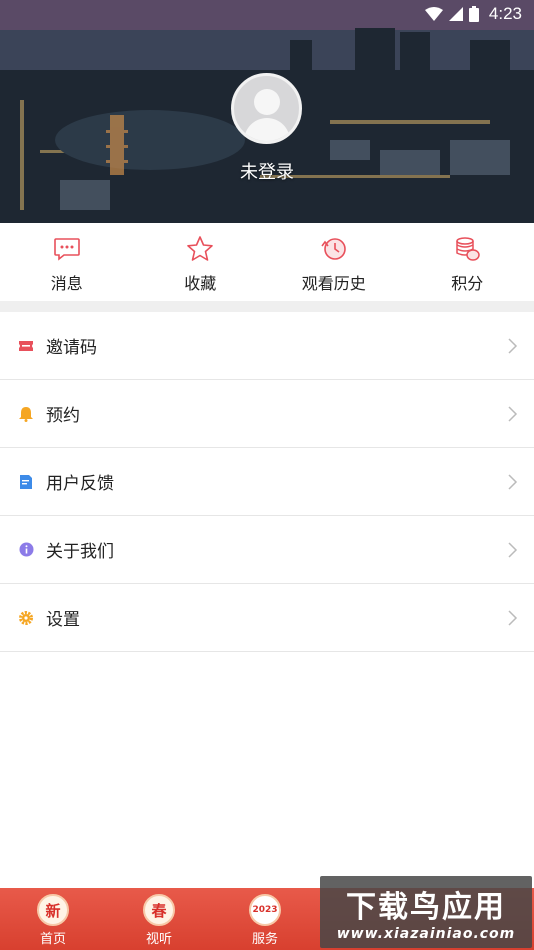 The image size is (534, 950). What do you see at coordinates (267, 550) in the screenshot?
I see `menu-item-about-us: 关于我们` at bounding box center [267, 550].